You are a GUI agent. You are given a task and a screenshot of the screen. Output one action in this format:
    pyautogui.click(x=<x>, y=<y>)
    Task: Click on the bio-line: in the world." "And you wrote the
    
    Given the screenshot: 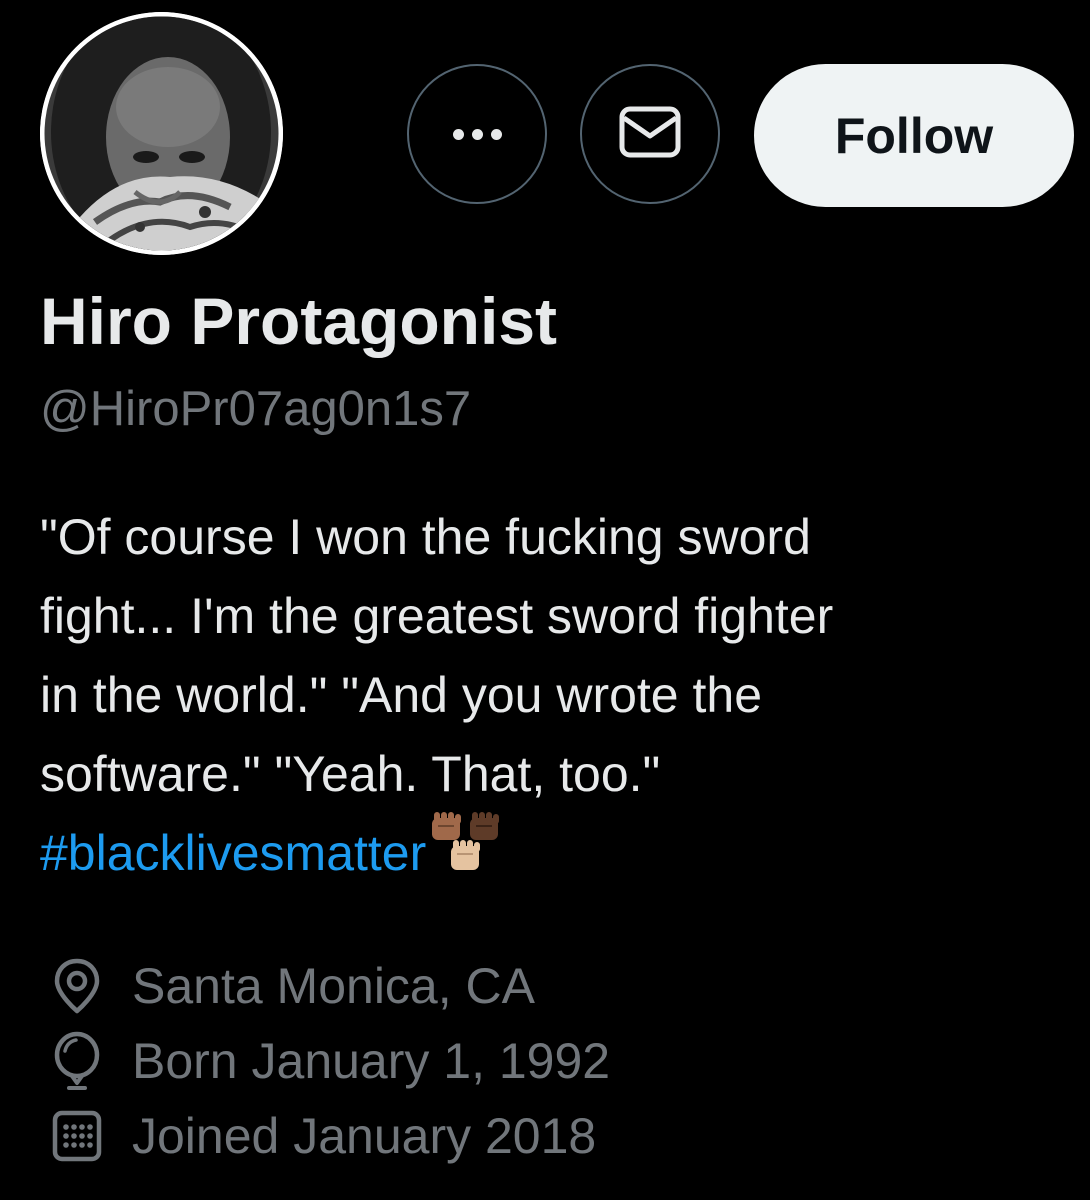 What is the action you would take?
    pyautogui.click(x=401, y=695)
    